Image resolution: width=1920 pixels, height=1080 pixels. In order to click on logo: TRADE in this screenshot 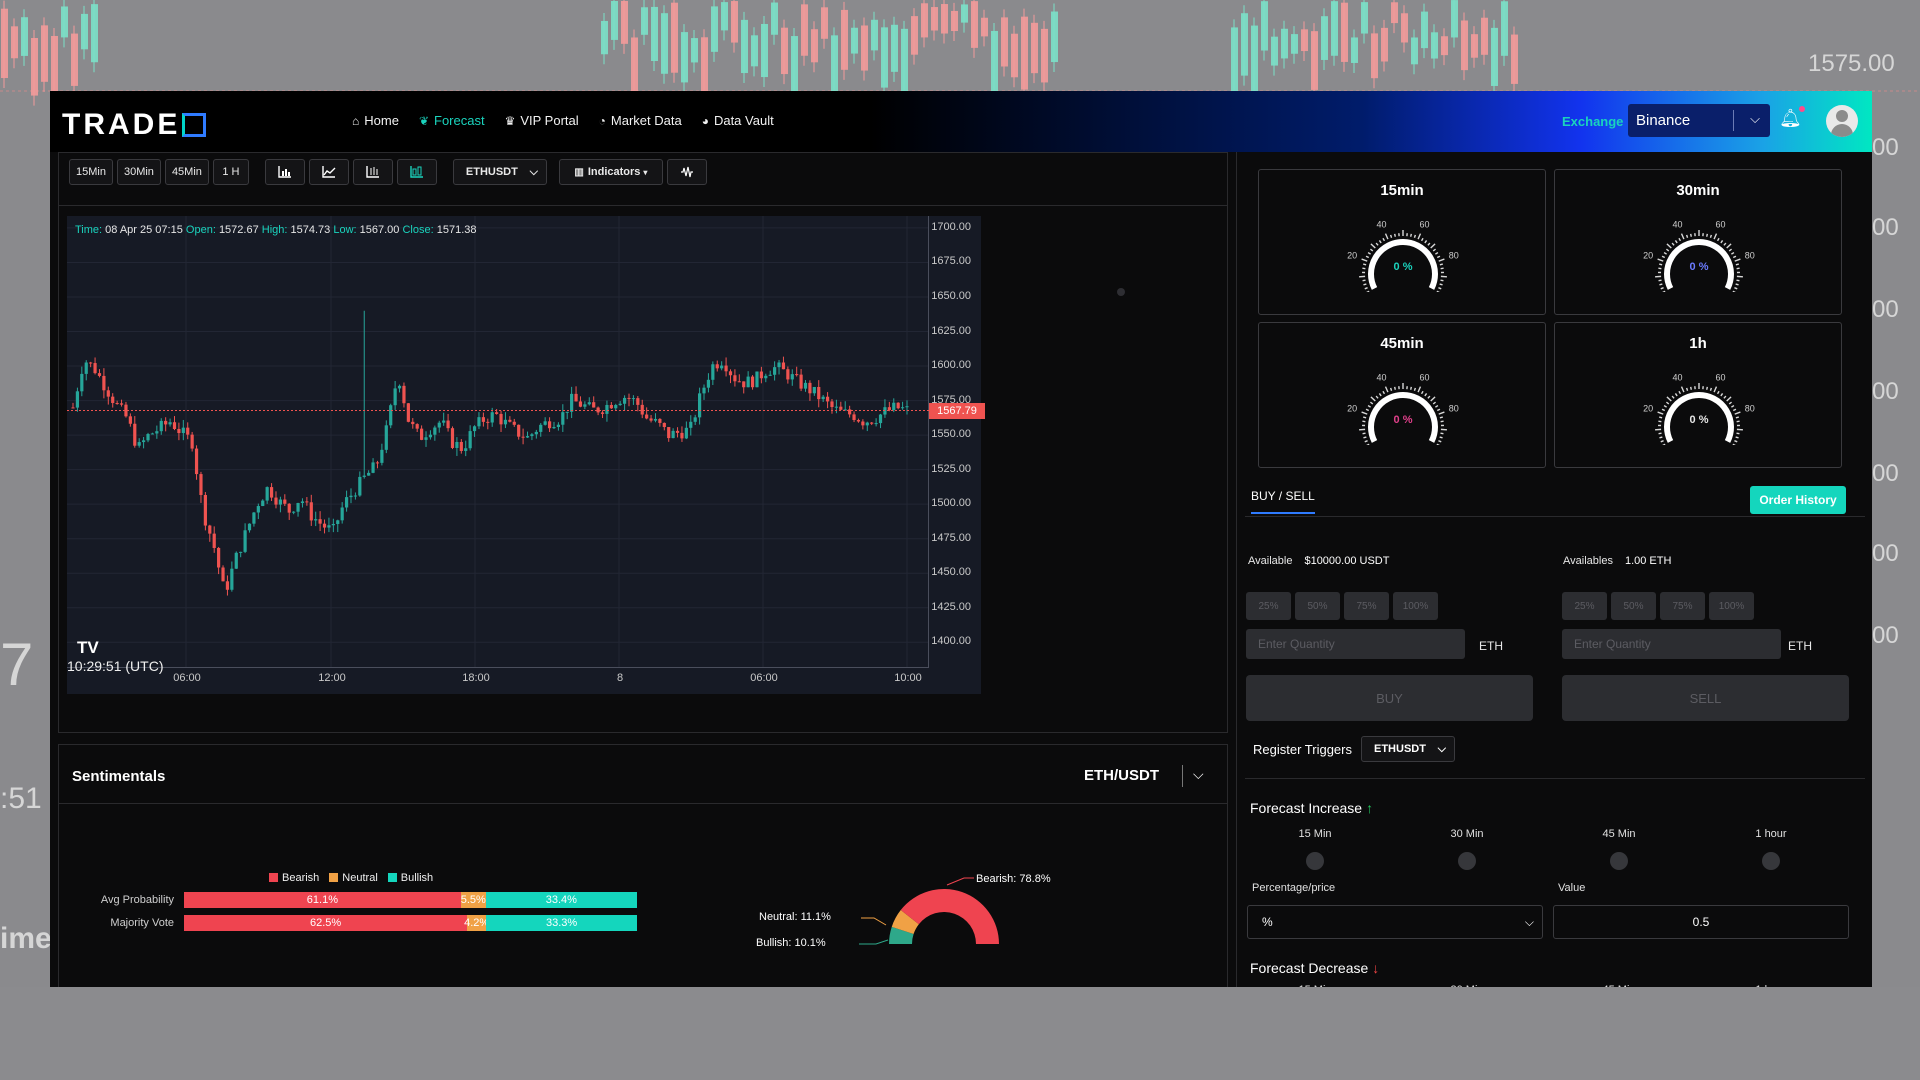, I will do `click(134, 125)`.